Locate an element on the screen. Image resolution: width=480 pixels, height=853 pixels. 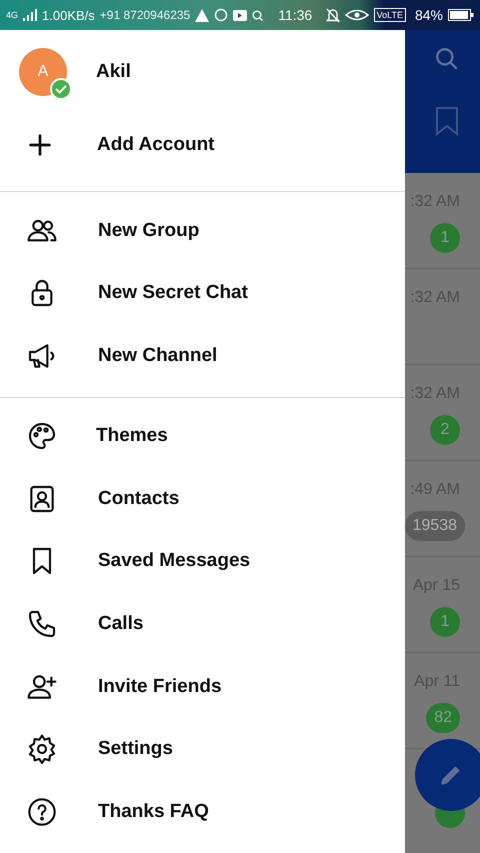
menu-item: Saved Messages is located at coordinates (174, 561).